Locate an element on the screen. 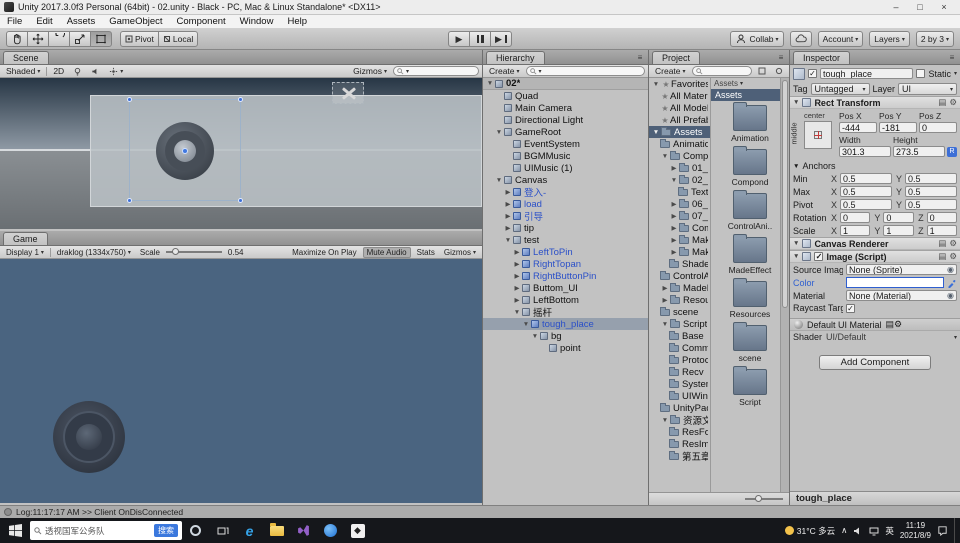 This screenshot has width=960, height=543. browser-button is located at coordinates (330, 530).